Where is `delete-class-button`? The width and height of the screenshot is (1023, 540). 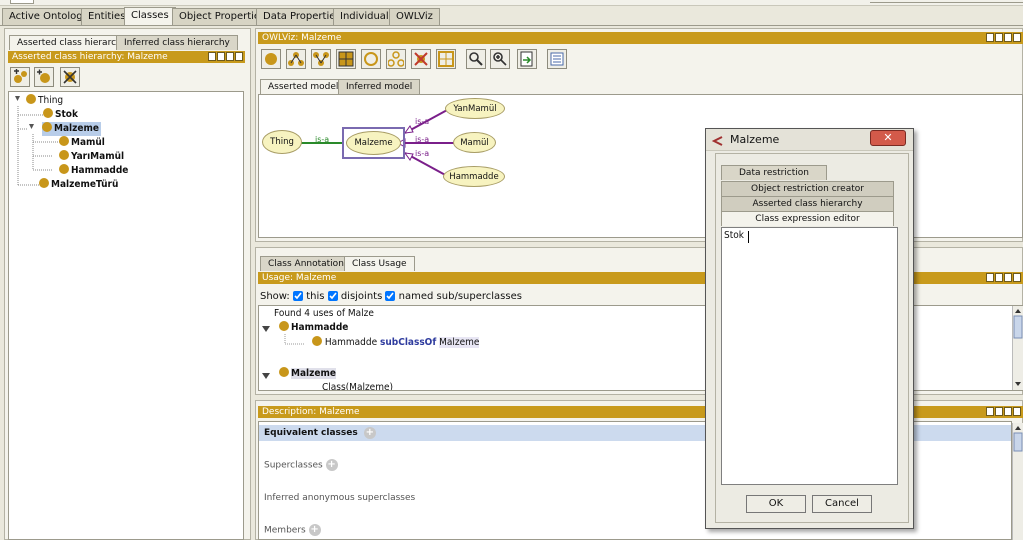
delete-class-button is located at coordinates (70, 77).